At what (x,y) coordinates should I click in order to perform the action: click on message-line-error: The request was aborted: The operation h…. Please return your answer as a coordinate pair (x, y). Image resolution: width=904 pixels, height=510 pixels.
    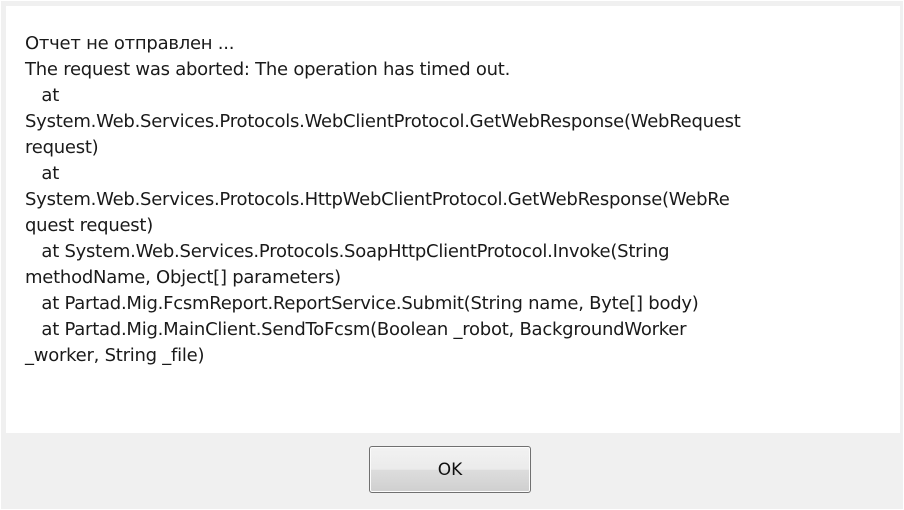
    Looking at the image, I should click on (268, 69).